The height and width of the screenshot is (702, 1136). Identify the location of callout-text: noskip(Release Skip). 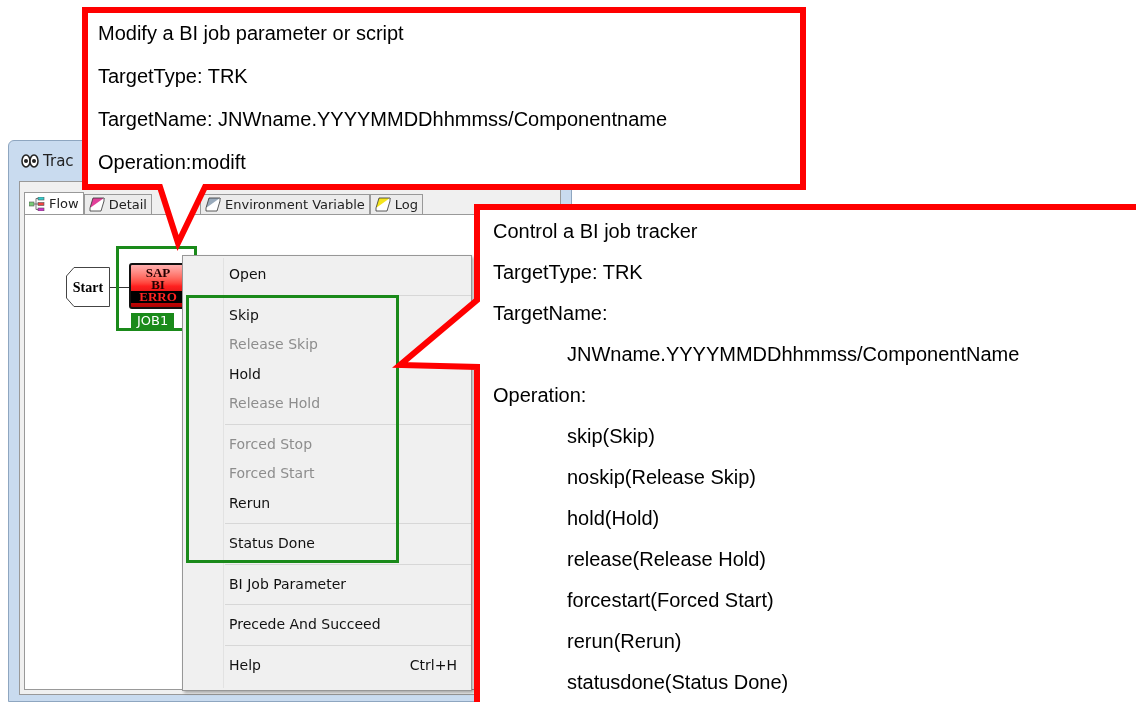
(661, 477).